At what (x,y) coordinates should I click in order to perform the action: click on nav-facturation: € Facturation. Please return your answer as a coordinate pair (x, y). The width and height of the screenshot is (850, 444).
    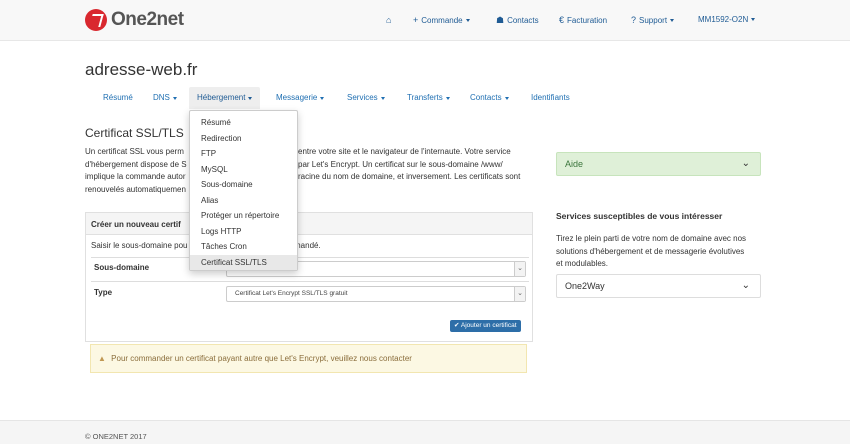
    Looking at the image, I should click on (583, 20).